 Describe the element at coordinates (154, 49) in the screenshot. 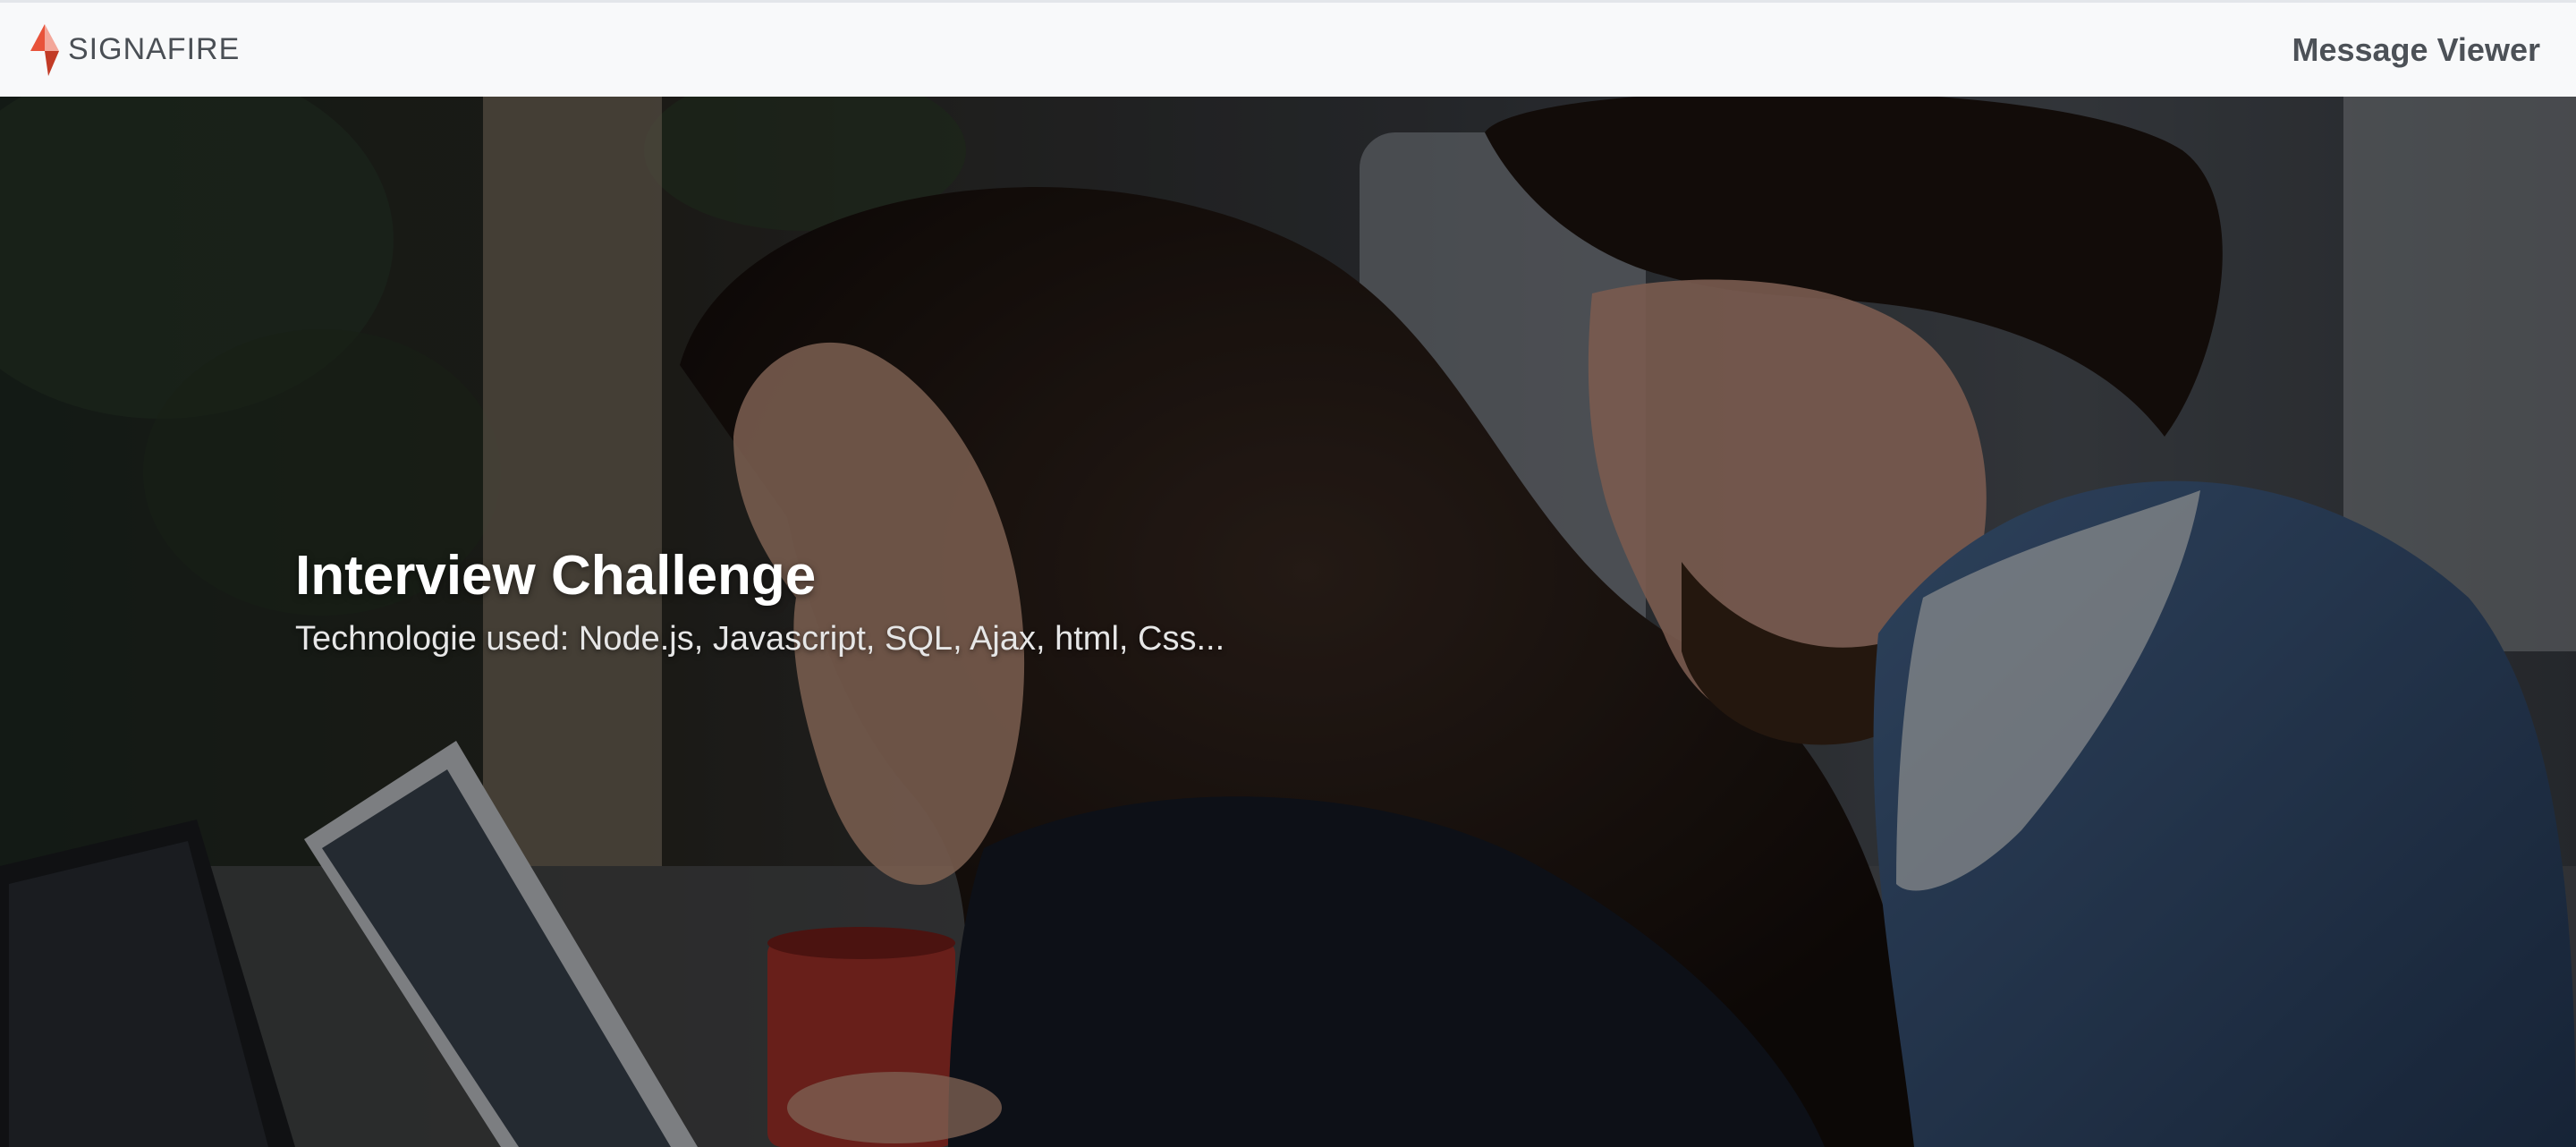

I see `brand-name: SIGNAFIRE` at that location.